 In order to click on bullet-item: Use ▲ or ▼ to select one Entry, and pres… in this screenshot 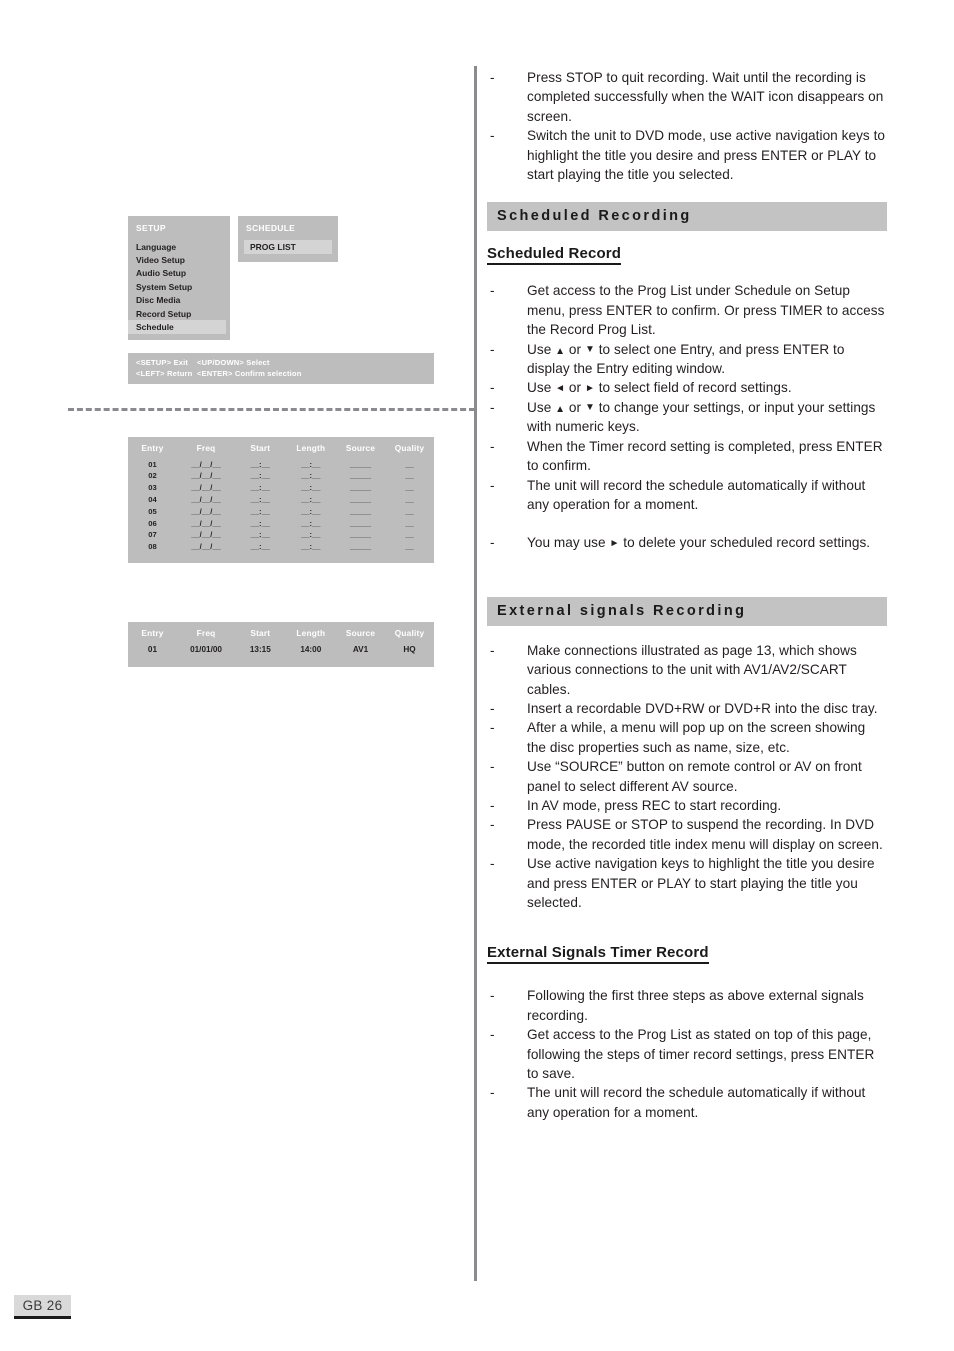, I will do `click(687, 359)`.